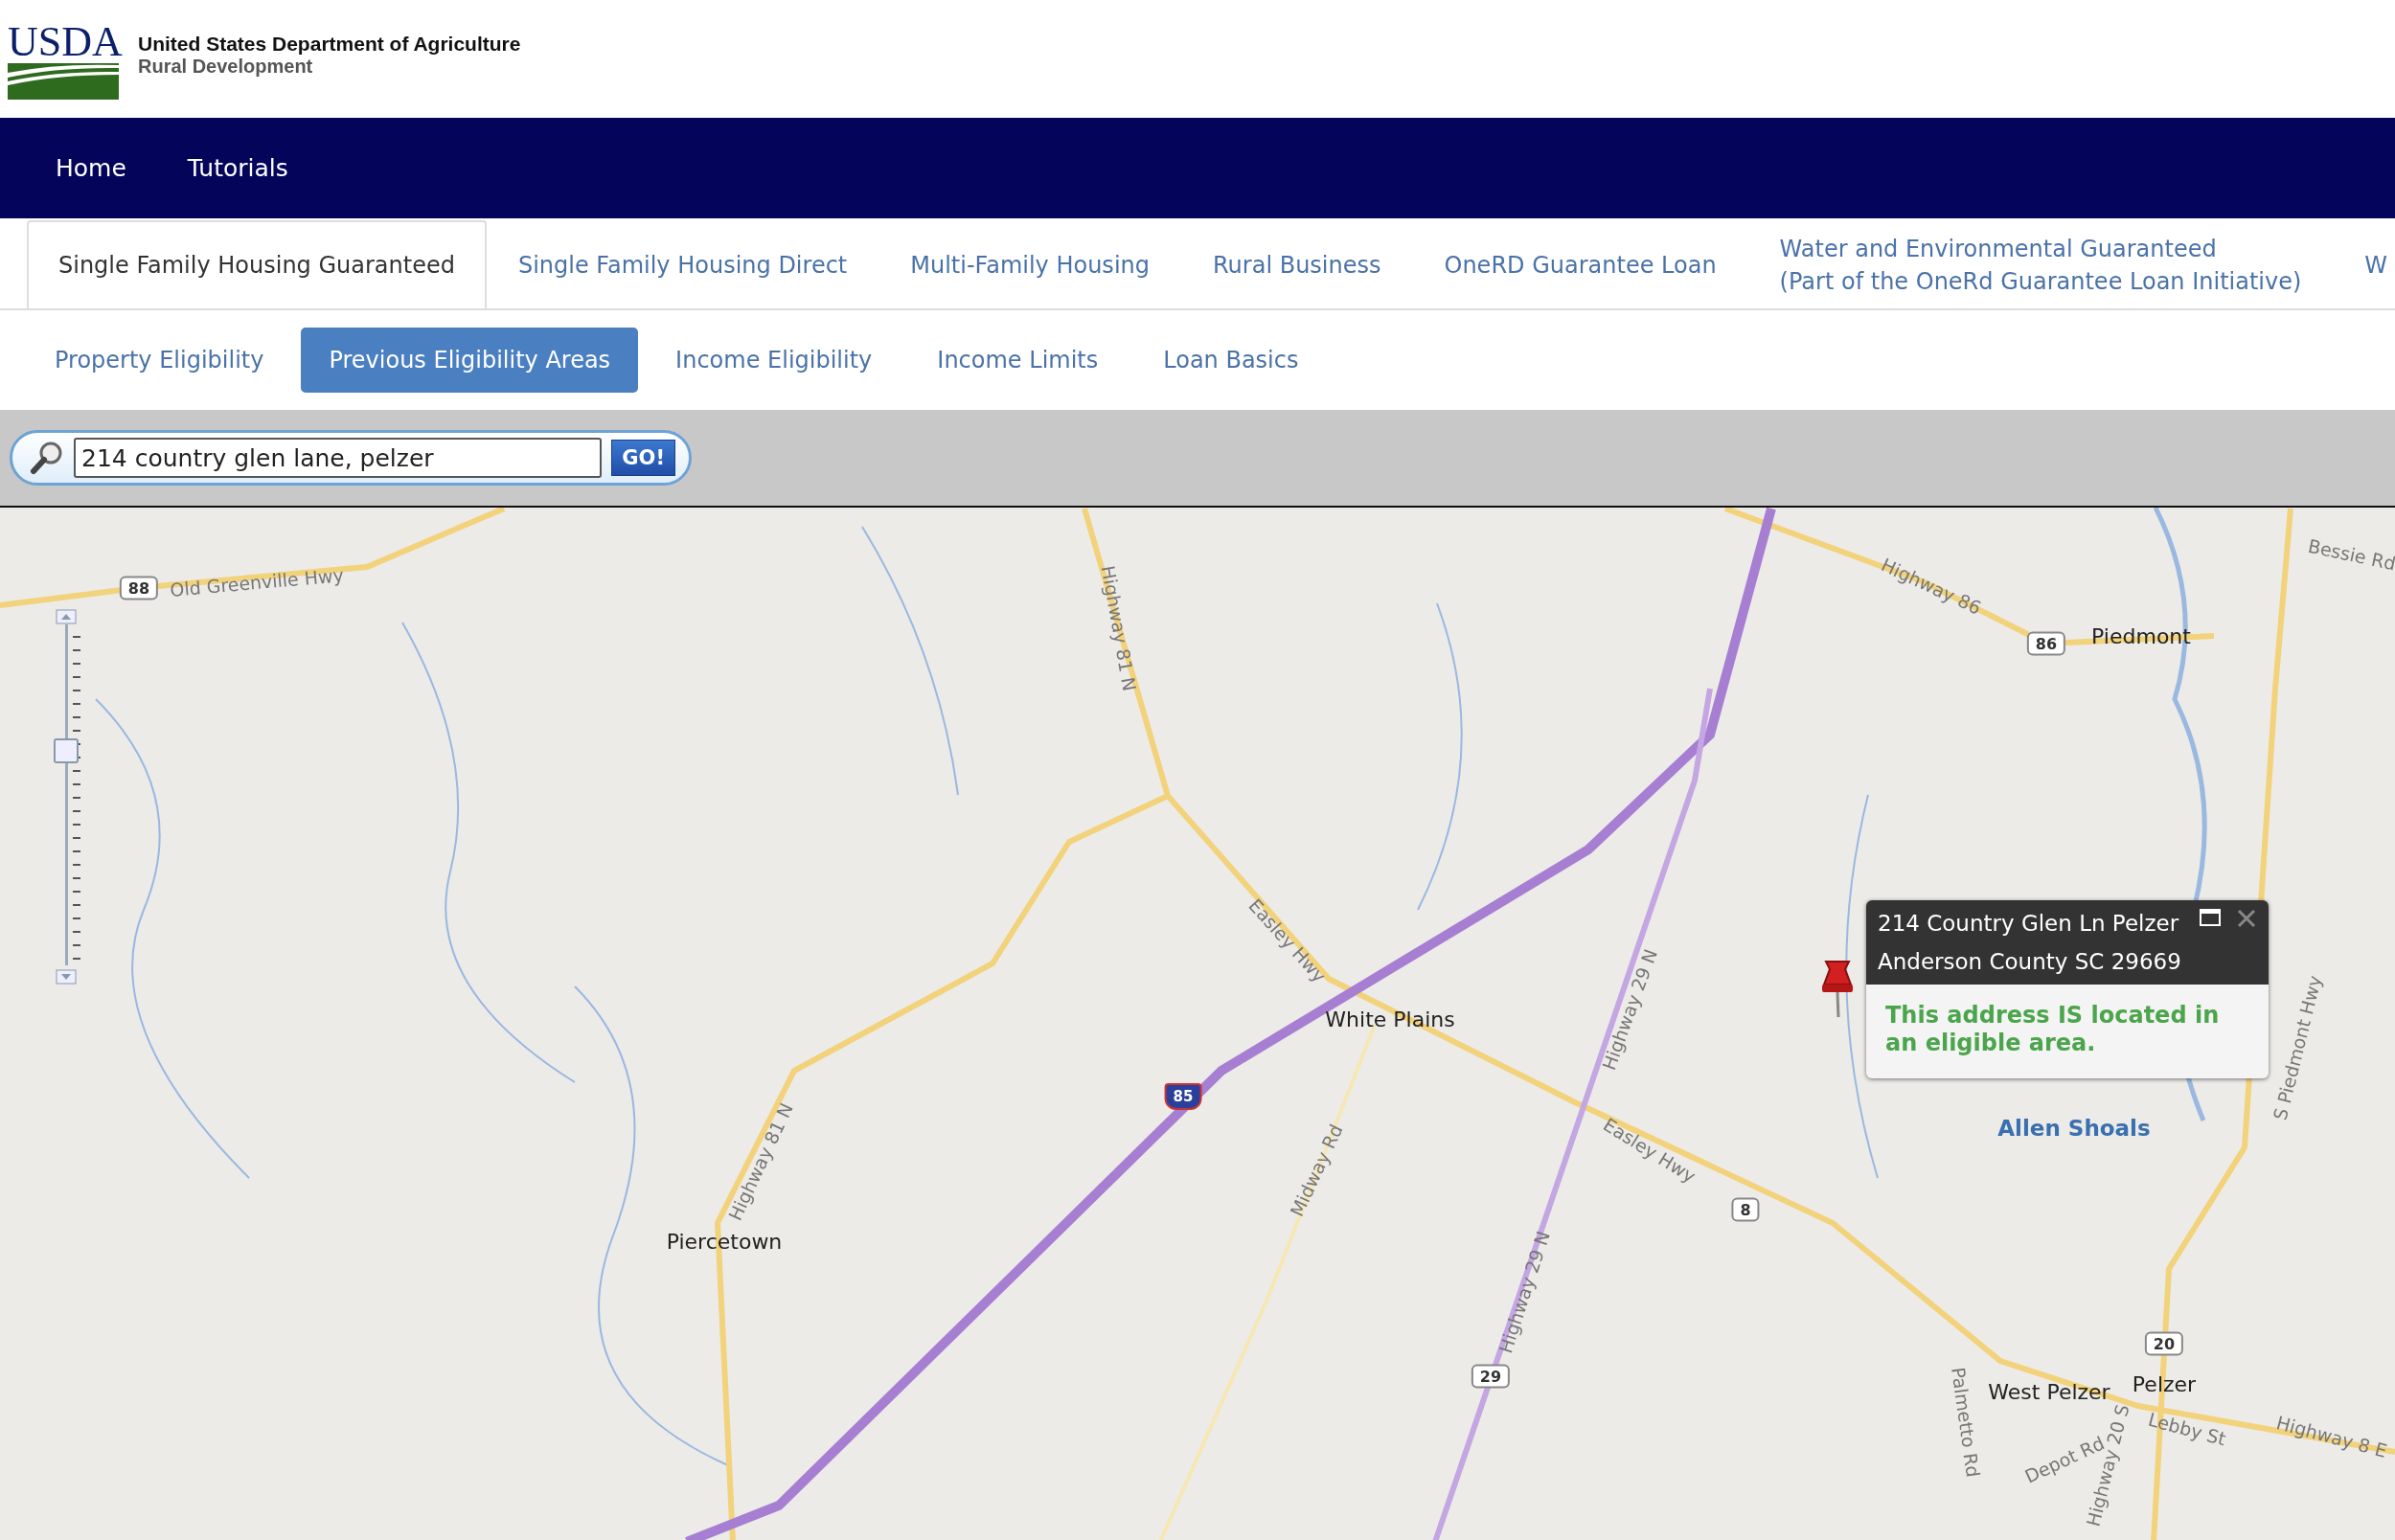  I want to click on agency-name: United States Department of Agriculture, so click(329, 44).